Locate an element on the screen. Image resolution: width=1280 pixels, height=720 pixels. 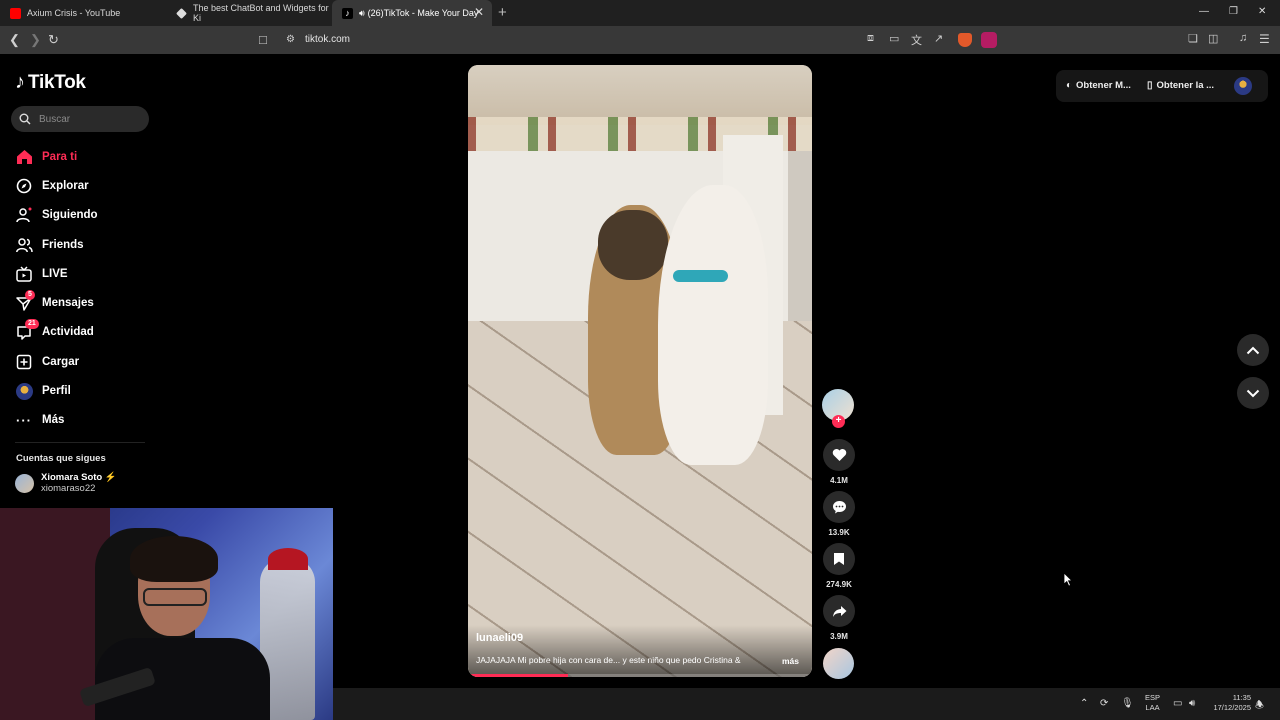
tray-expand-icon: ⌃ is located at coordinates (1084, 703).